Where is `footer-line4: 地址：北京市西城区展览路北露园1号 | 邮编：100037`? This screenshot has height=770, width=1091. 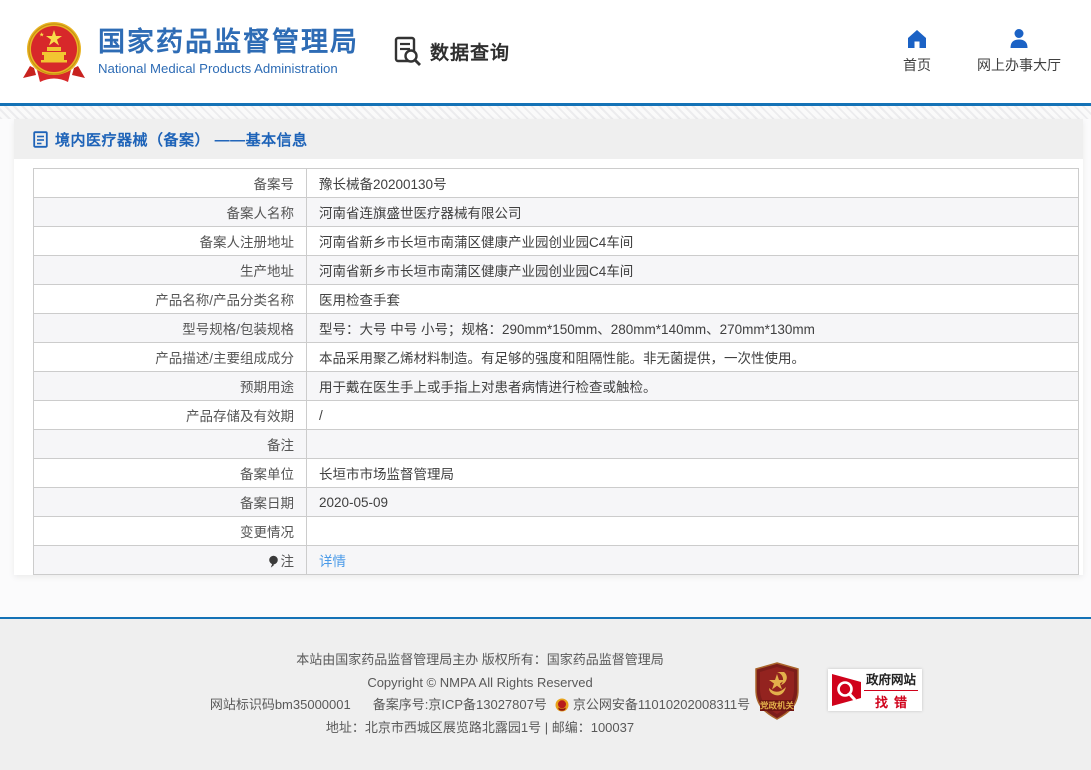
footer-line4: 地址：北京市西城区展览路北露园1号 | 邮编：100037 is located at coordinates (480, 727).